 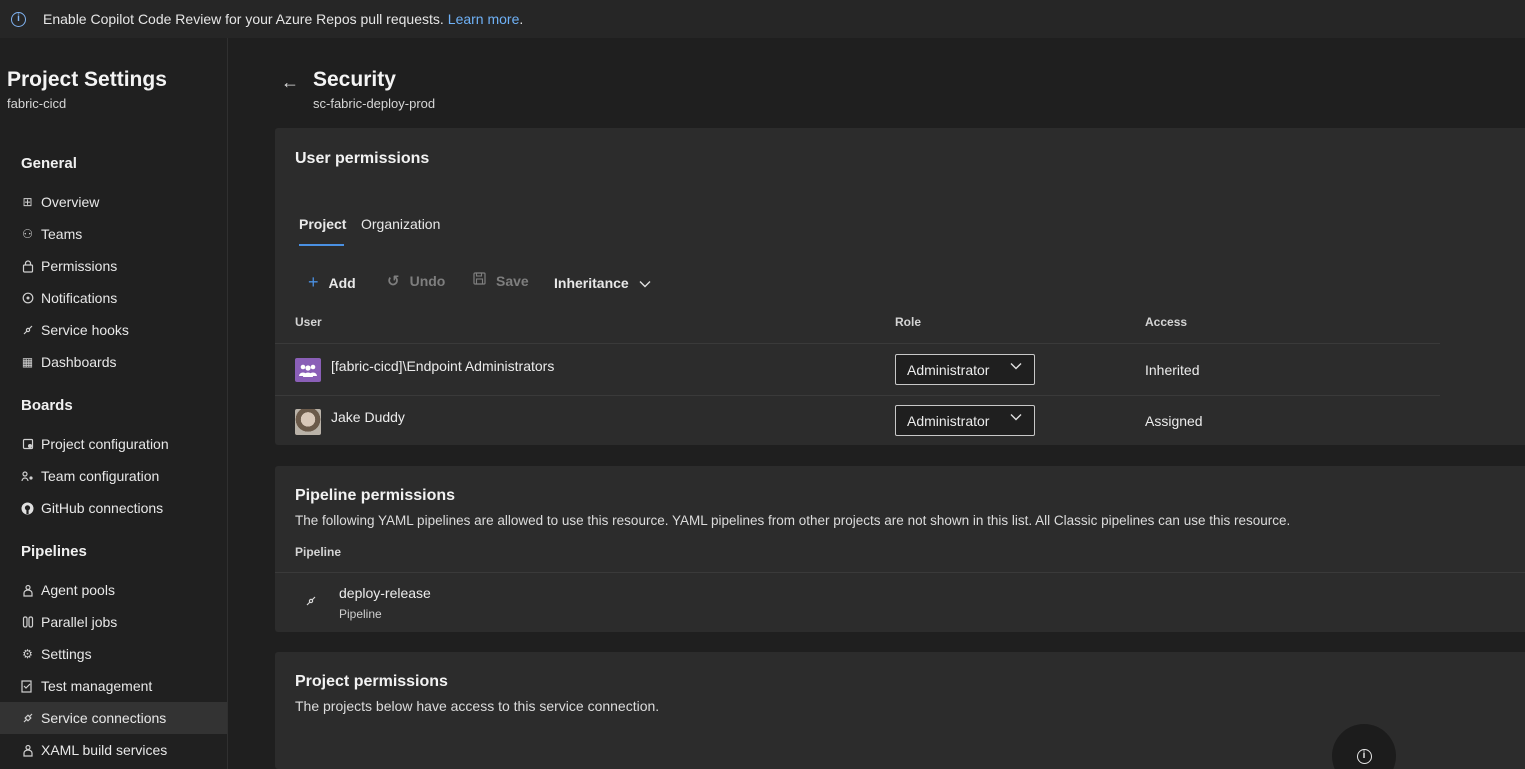 I want to click on column-header-role: Role, so click(x=908, y=322).